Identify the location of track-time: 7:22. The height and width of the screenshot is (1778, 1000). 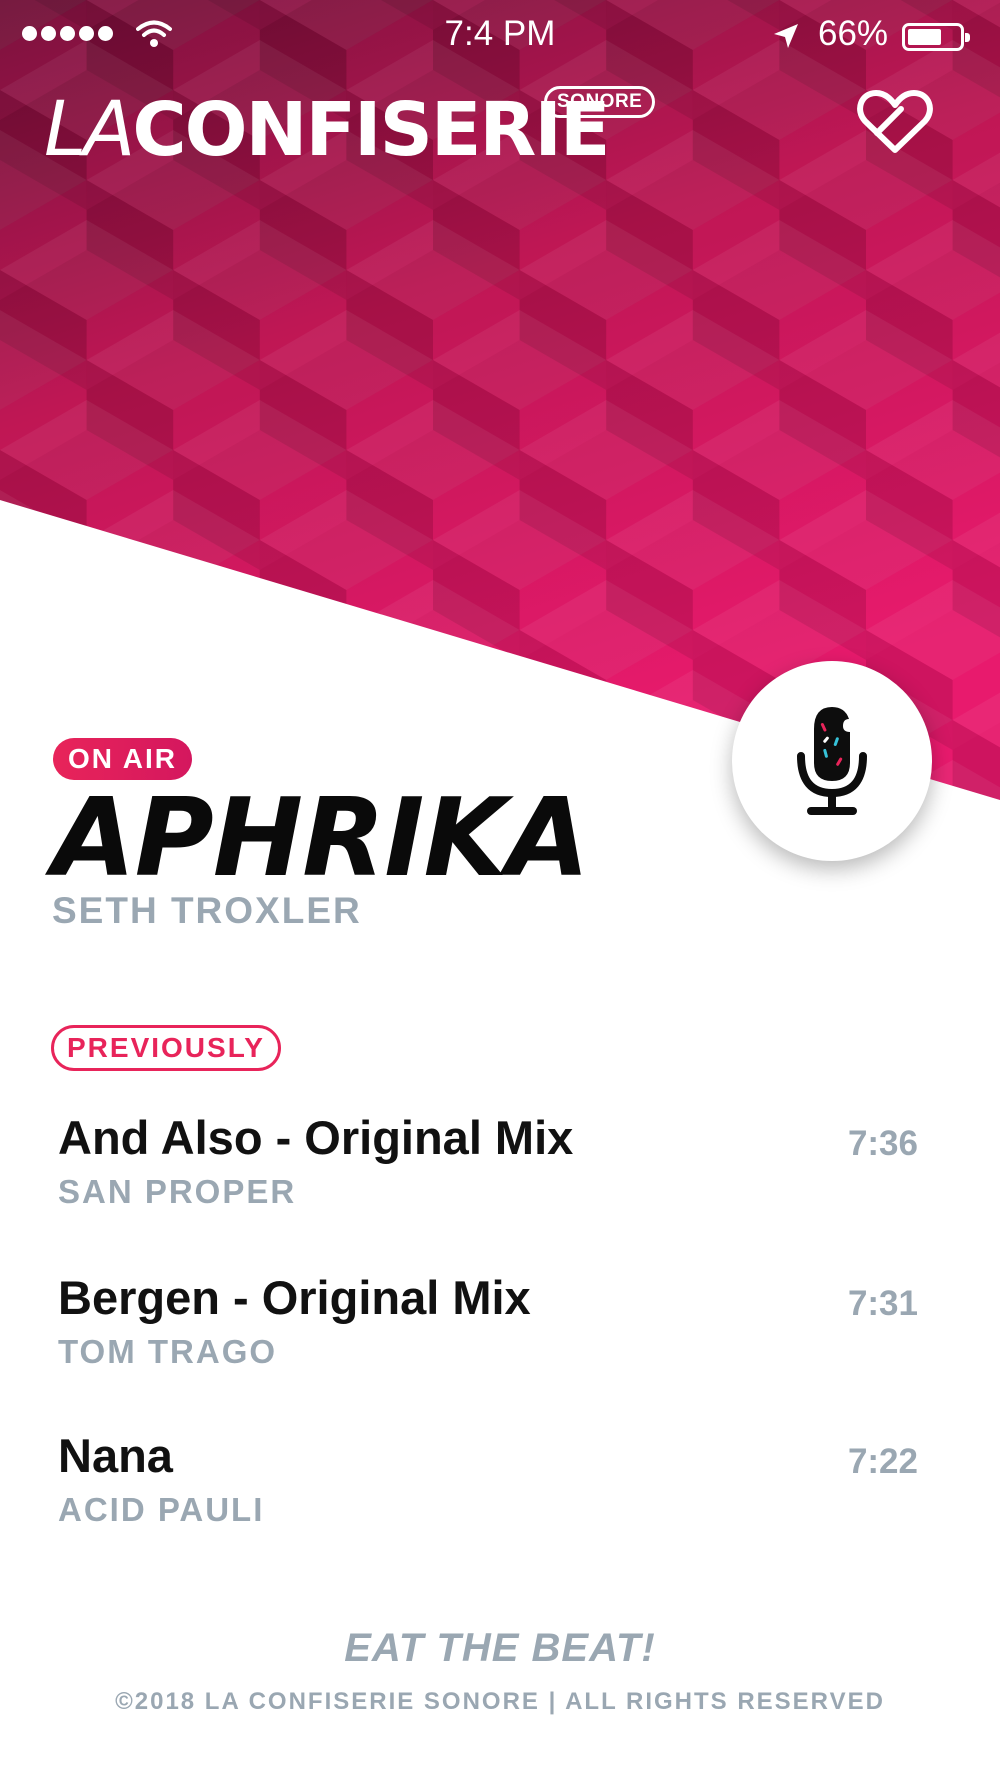
(882, 1461).